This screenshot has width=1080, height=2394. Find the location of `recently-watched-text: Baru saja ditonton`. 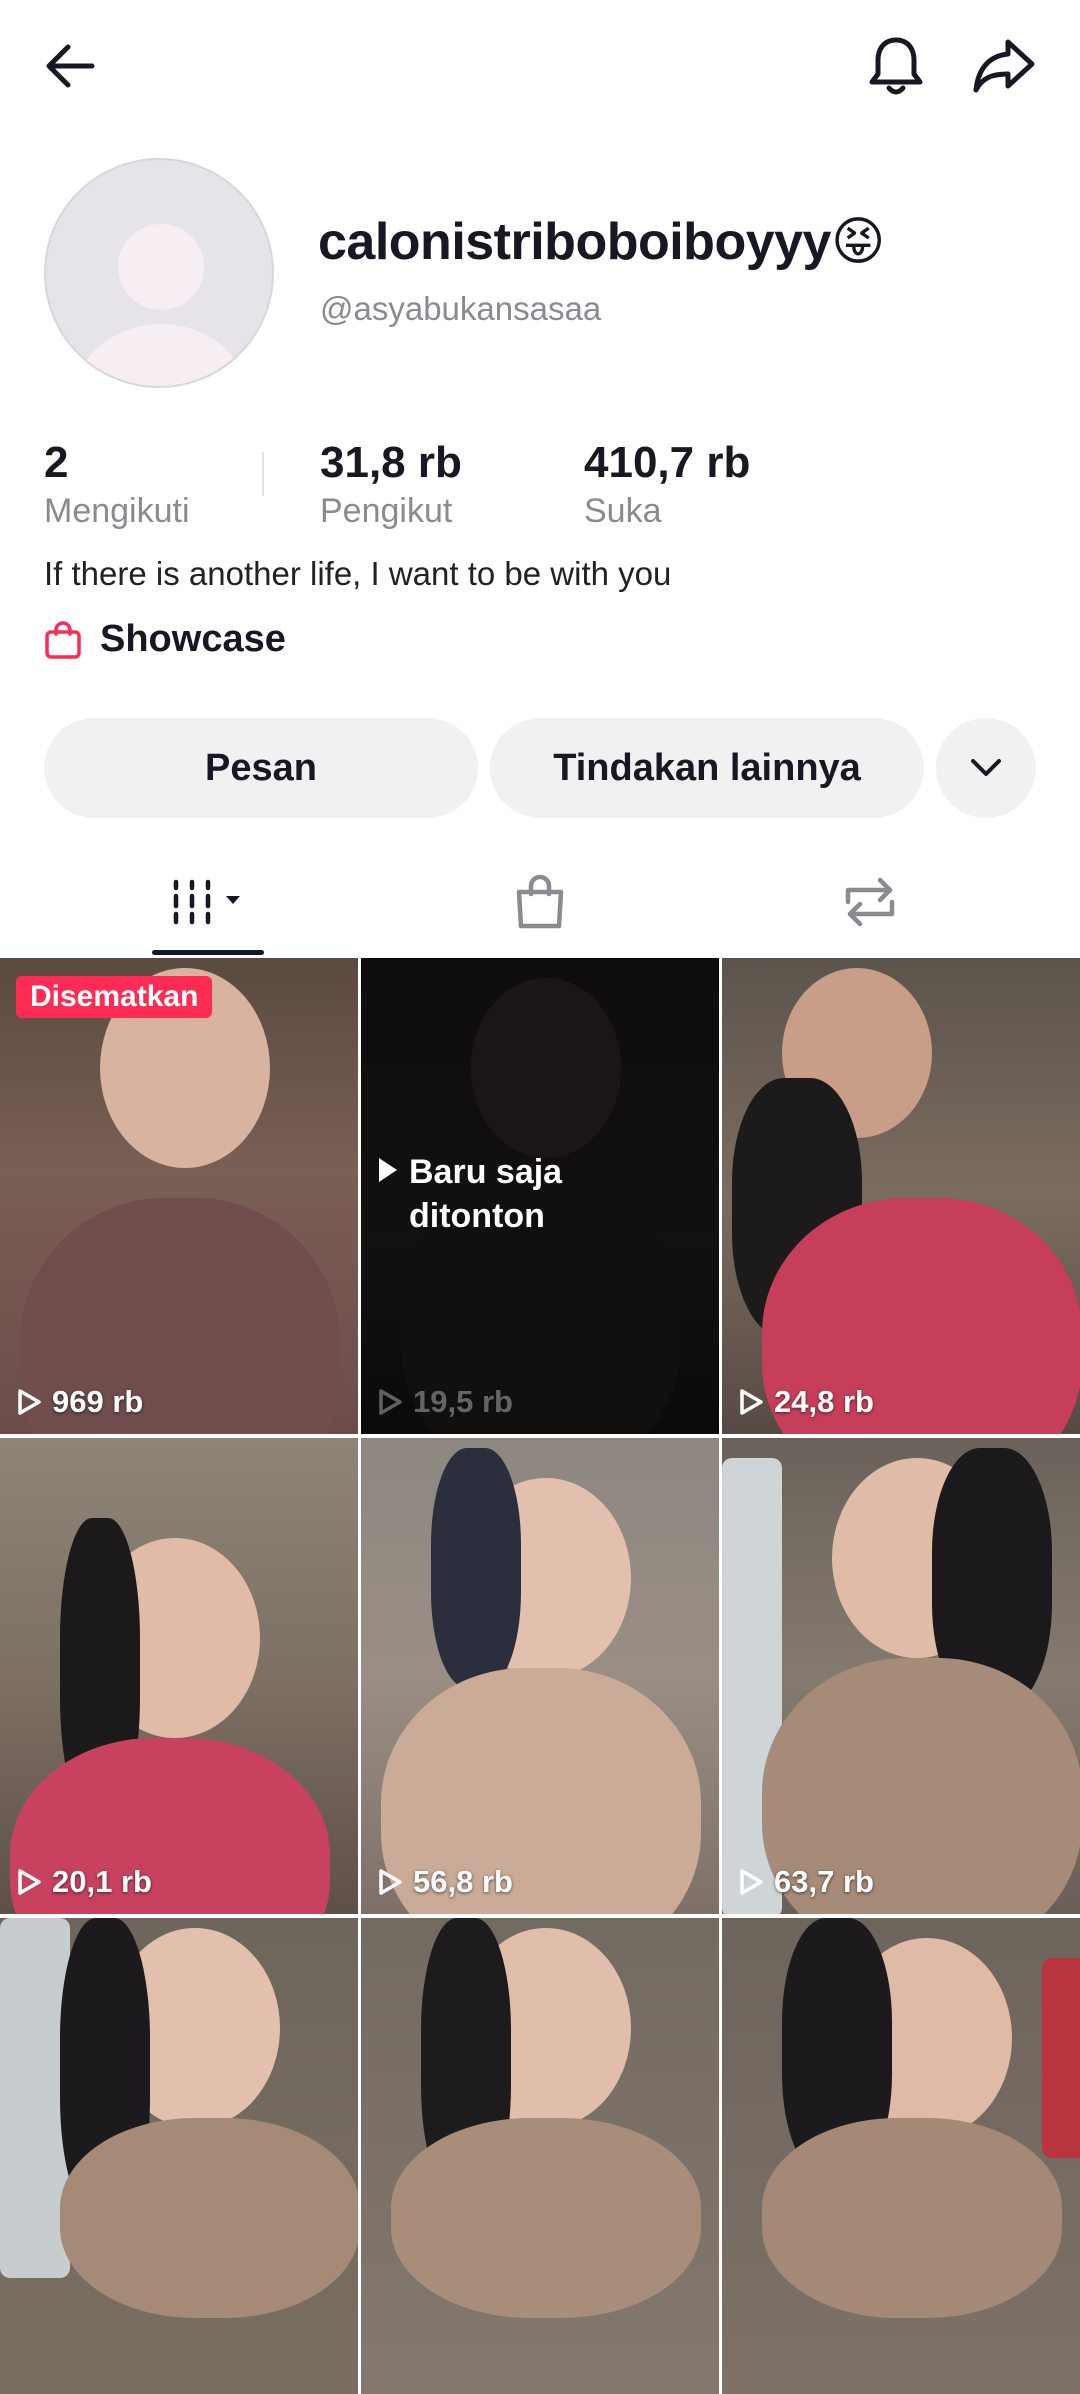

recently-watched-text: Baru saja ditonton is located at coordinates (486, 1194).